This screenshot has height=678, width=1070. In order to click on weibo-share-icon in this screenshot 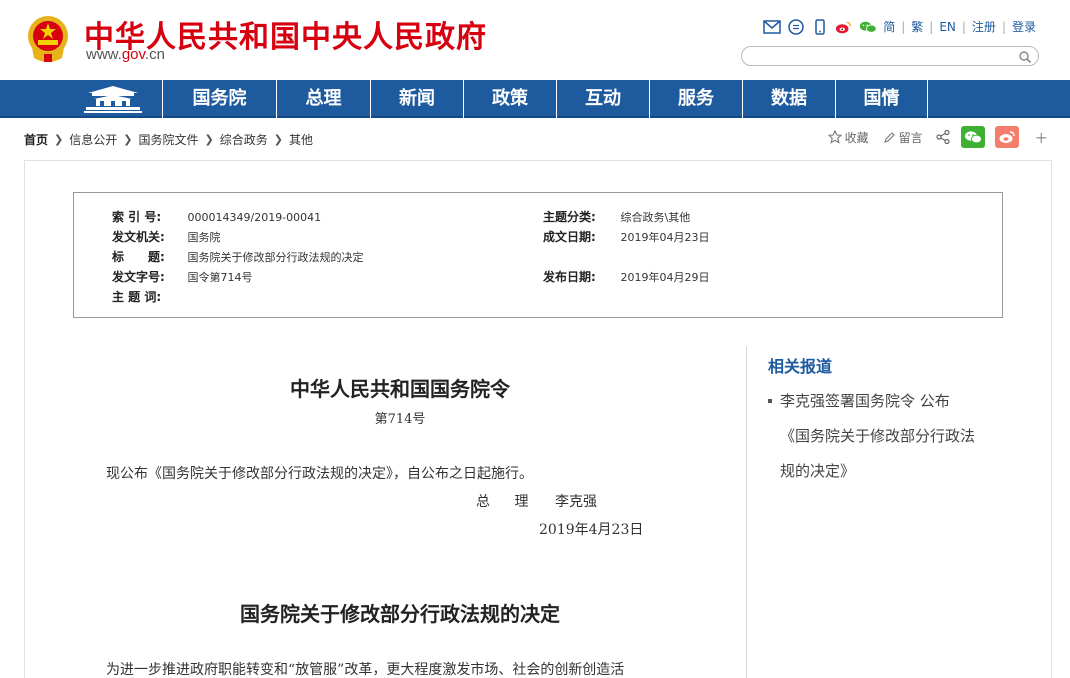, I will do `click(1006, 137)`.